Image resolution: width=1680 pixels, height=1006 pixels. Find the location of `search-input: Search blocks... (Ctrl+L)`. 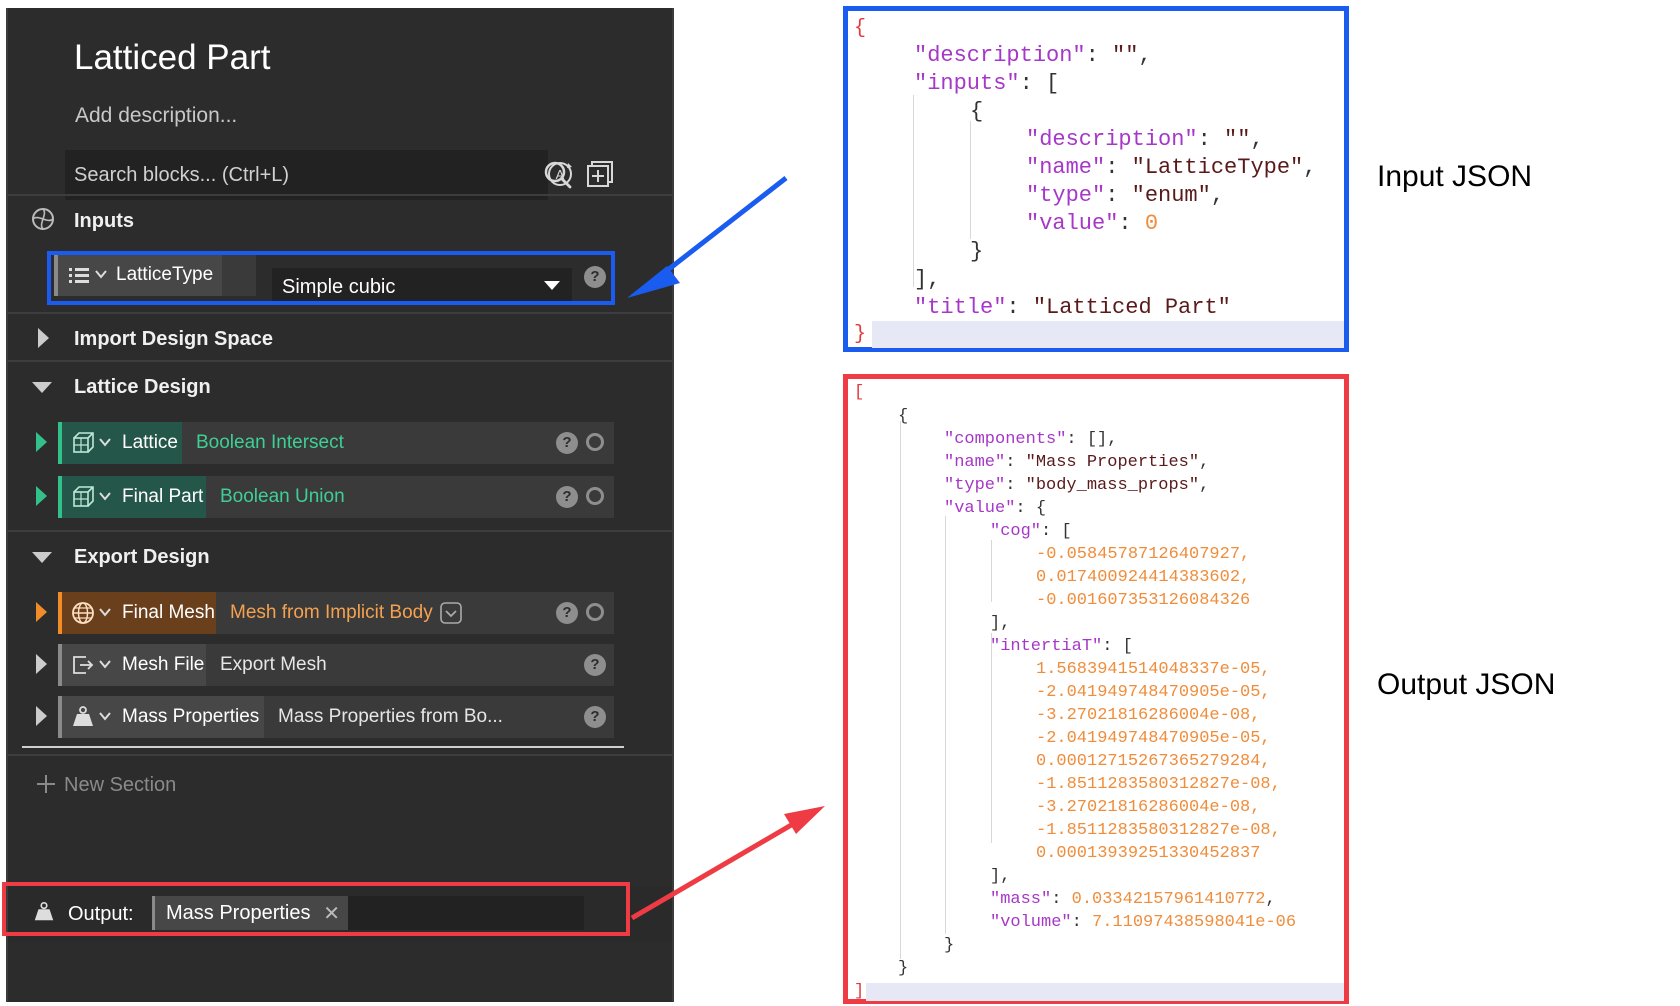

search-input: Search blocks... (Ctrl+L) is located at coordinates (318, 175).